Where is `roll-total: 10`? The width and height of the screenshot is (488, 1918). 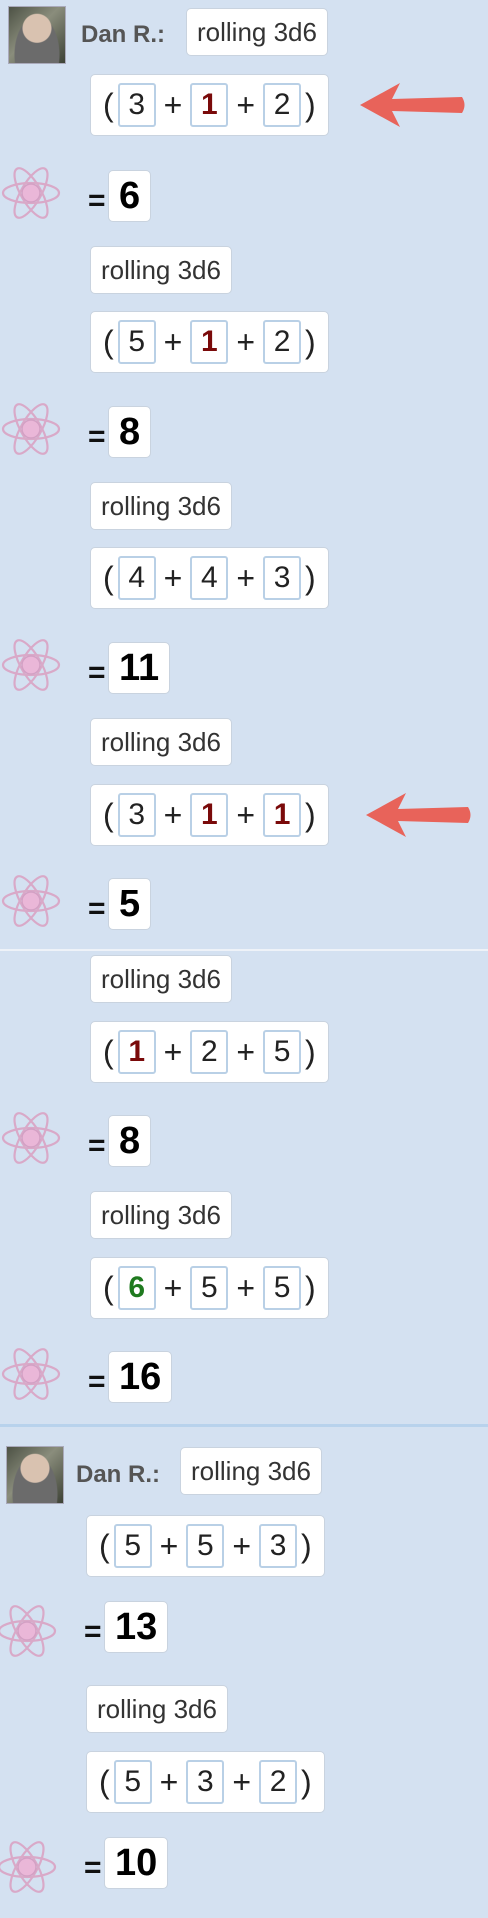
roll-total: 10 is located at coordinates (136, 1863).